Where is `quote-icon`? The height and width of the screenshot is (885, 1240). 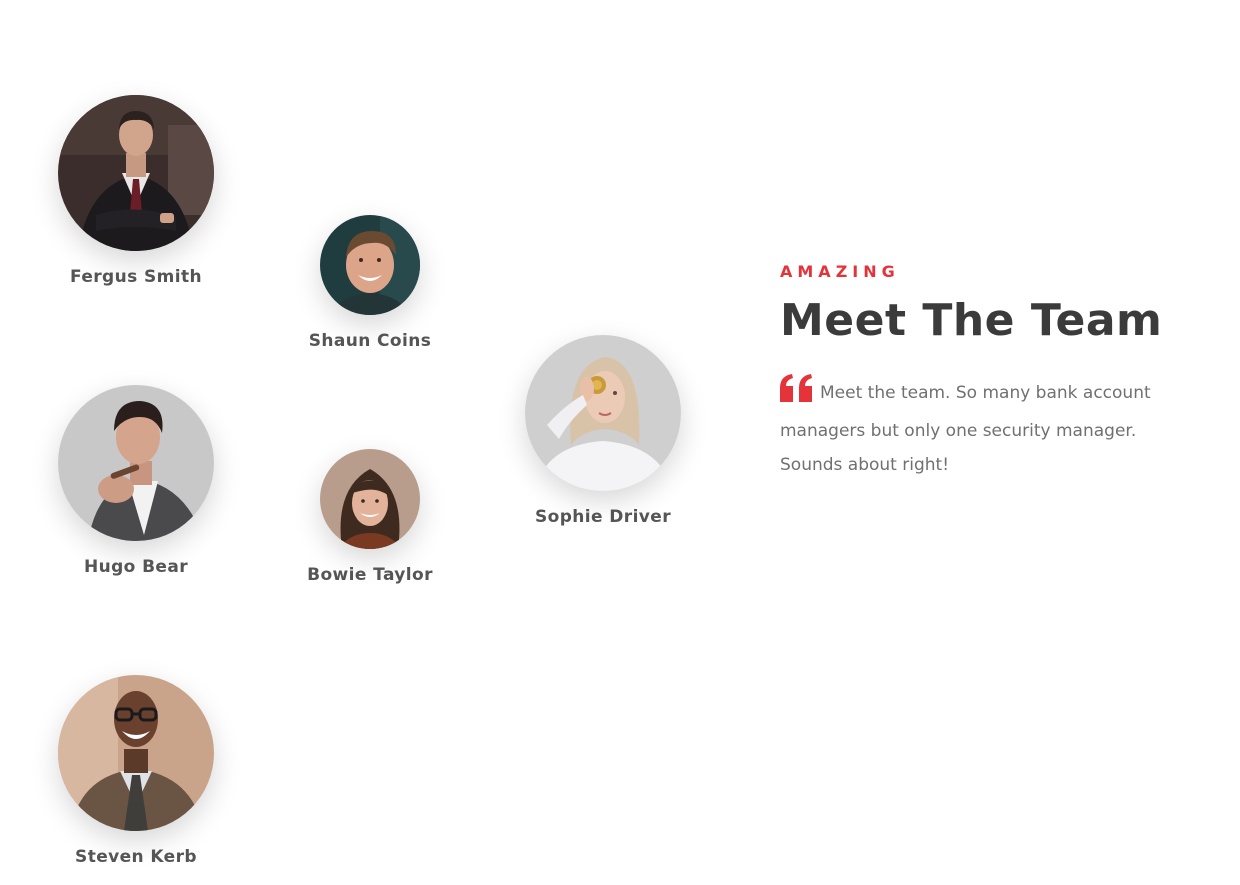
quote-icon is located at coordinates (797, 394).